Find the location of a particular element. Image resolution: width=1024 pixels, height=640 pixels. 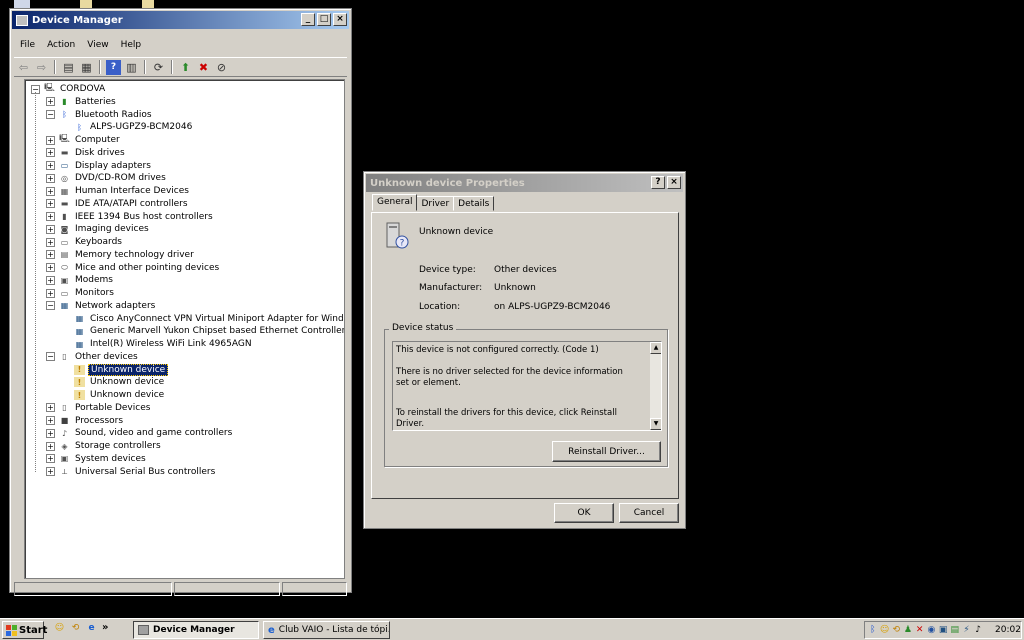

tab-driver: Driver is located at coordinates (435, 203).